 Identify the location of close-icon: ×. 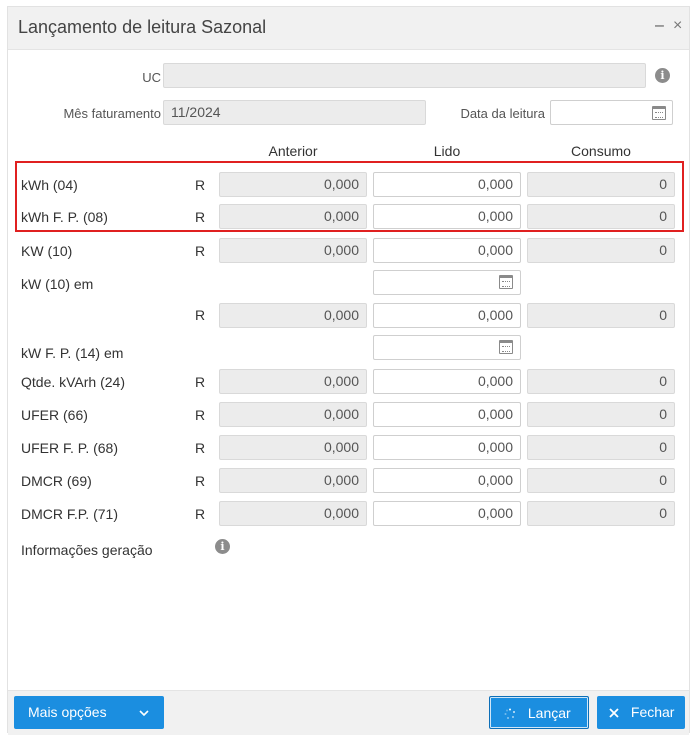
(677, 26).